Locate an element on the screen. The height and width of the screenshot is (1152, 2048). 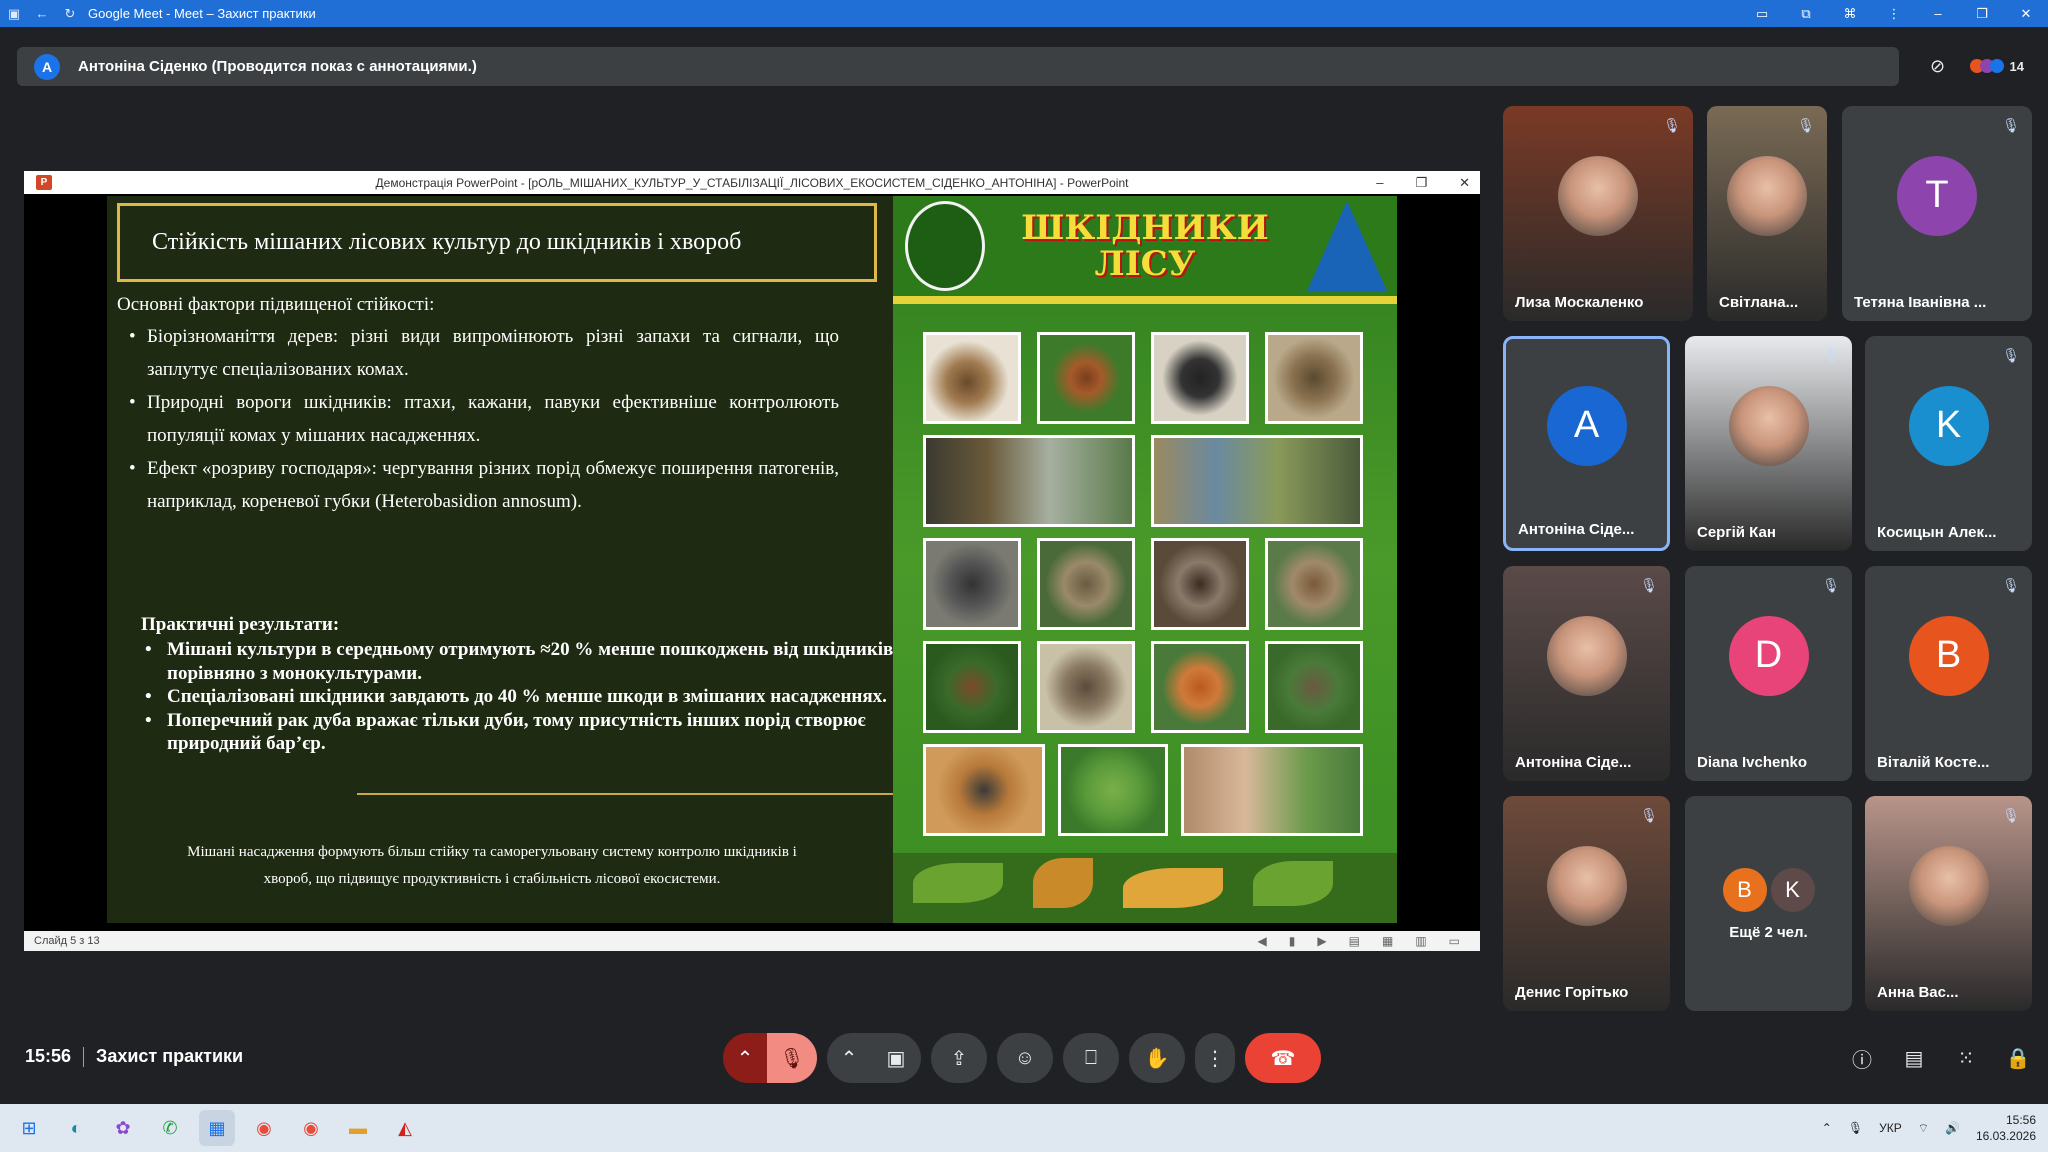
file-explorer-icon: ▬ is located at coordinates (358, 1128).